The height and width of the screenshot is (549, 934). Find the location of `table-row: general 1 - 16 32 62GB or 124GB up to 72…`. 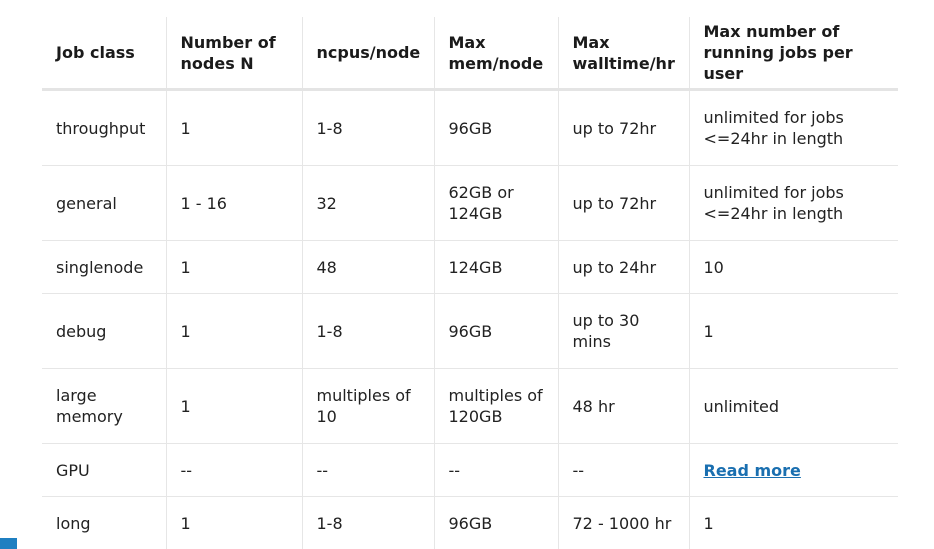

table-row: general 1 - 16 32 62GB or 124GB up to 72… is located at coordinates (470, 203).